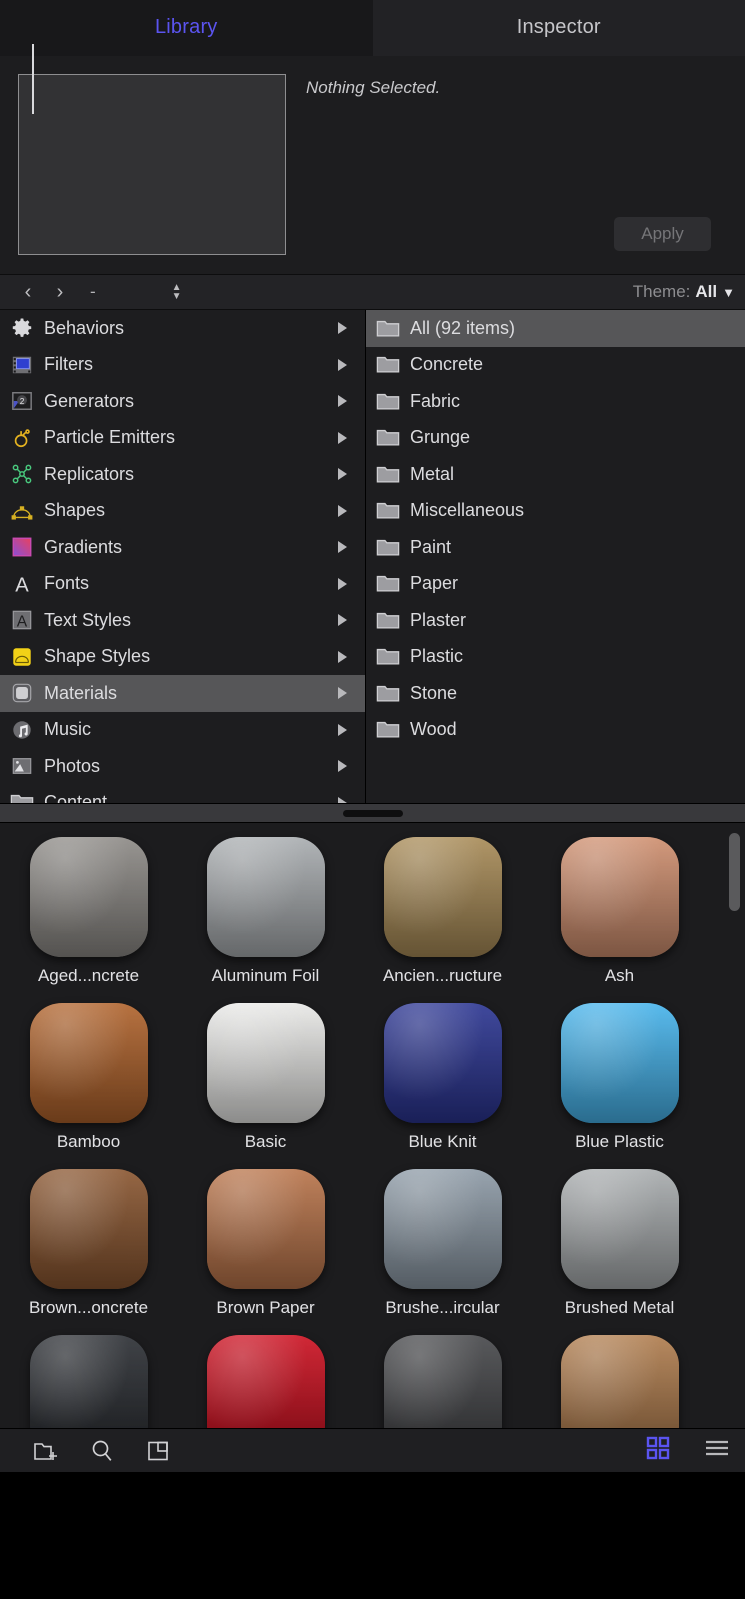 This screenshot has width=745, height=1599. What do you see at coordinates (182, 328) in the screenshot?
I see `sidebar-item-behaviors: Behaviors` at bounding box center [182, 328].